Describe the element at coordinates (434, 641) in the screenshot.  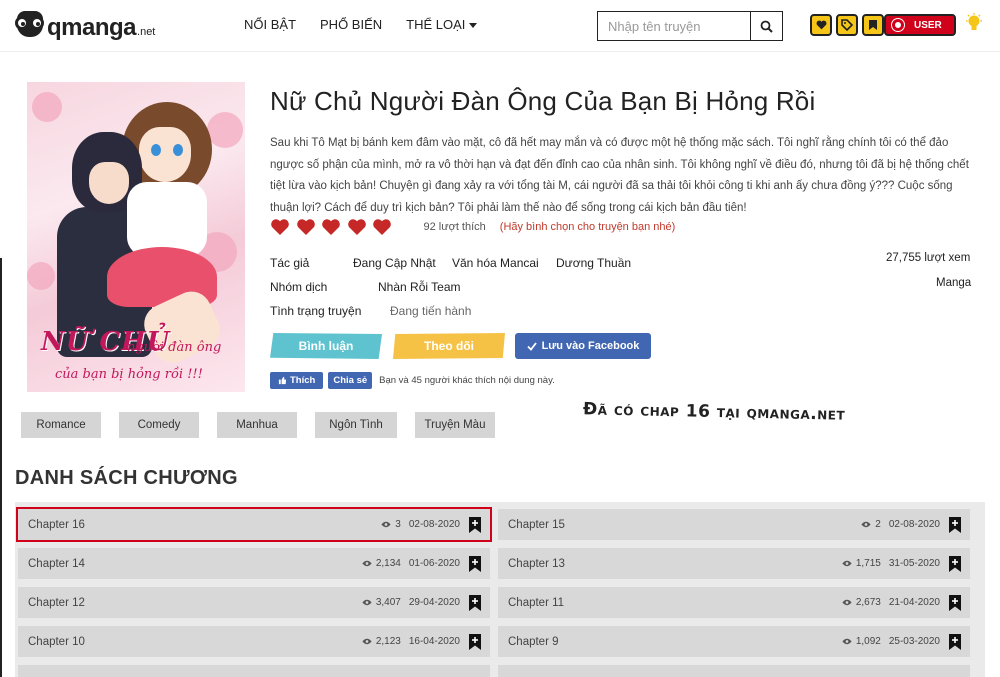
I see `chapter-date: 16-04-2020` at that location.